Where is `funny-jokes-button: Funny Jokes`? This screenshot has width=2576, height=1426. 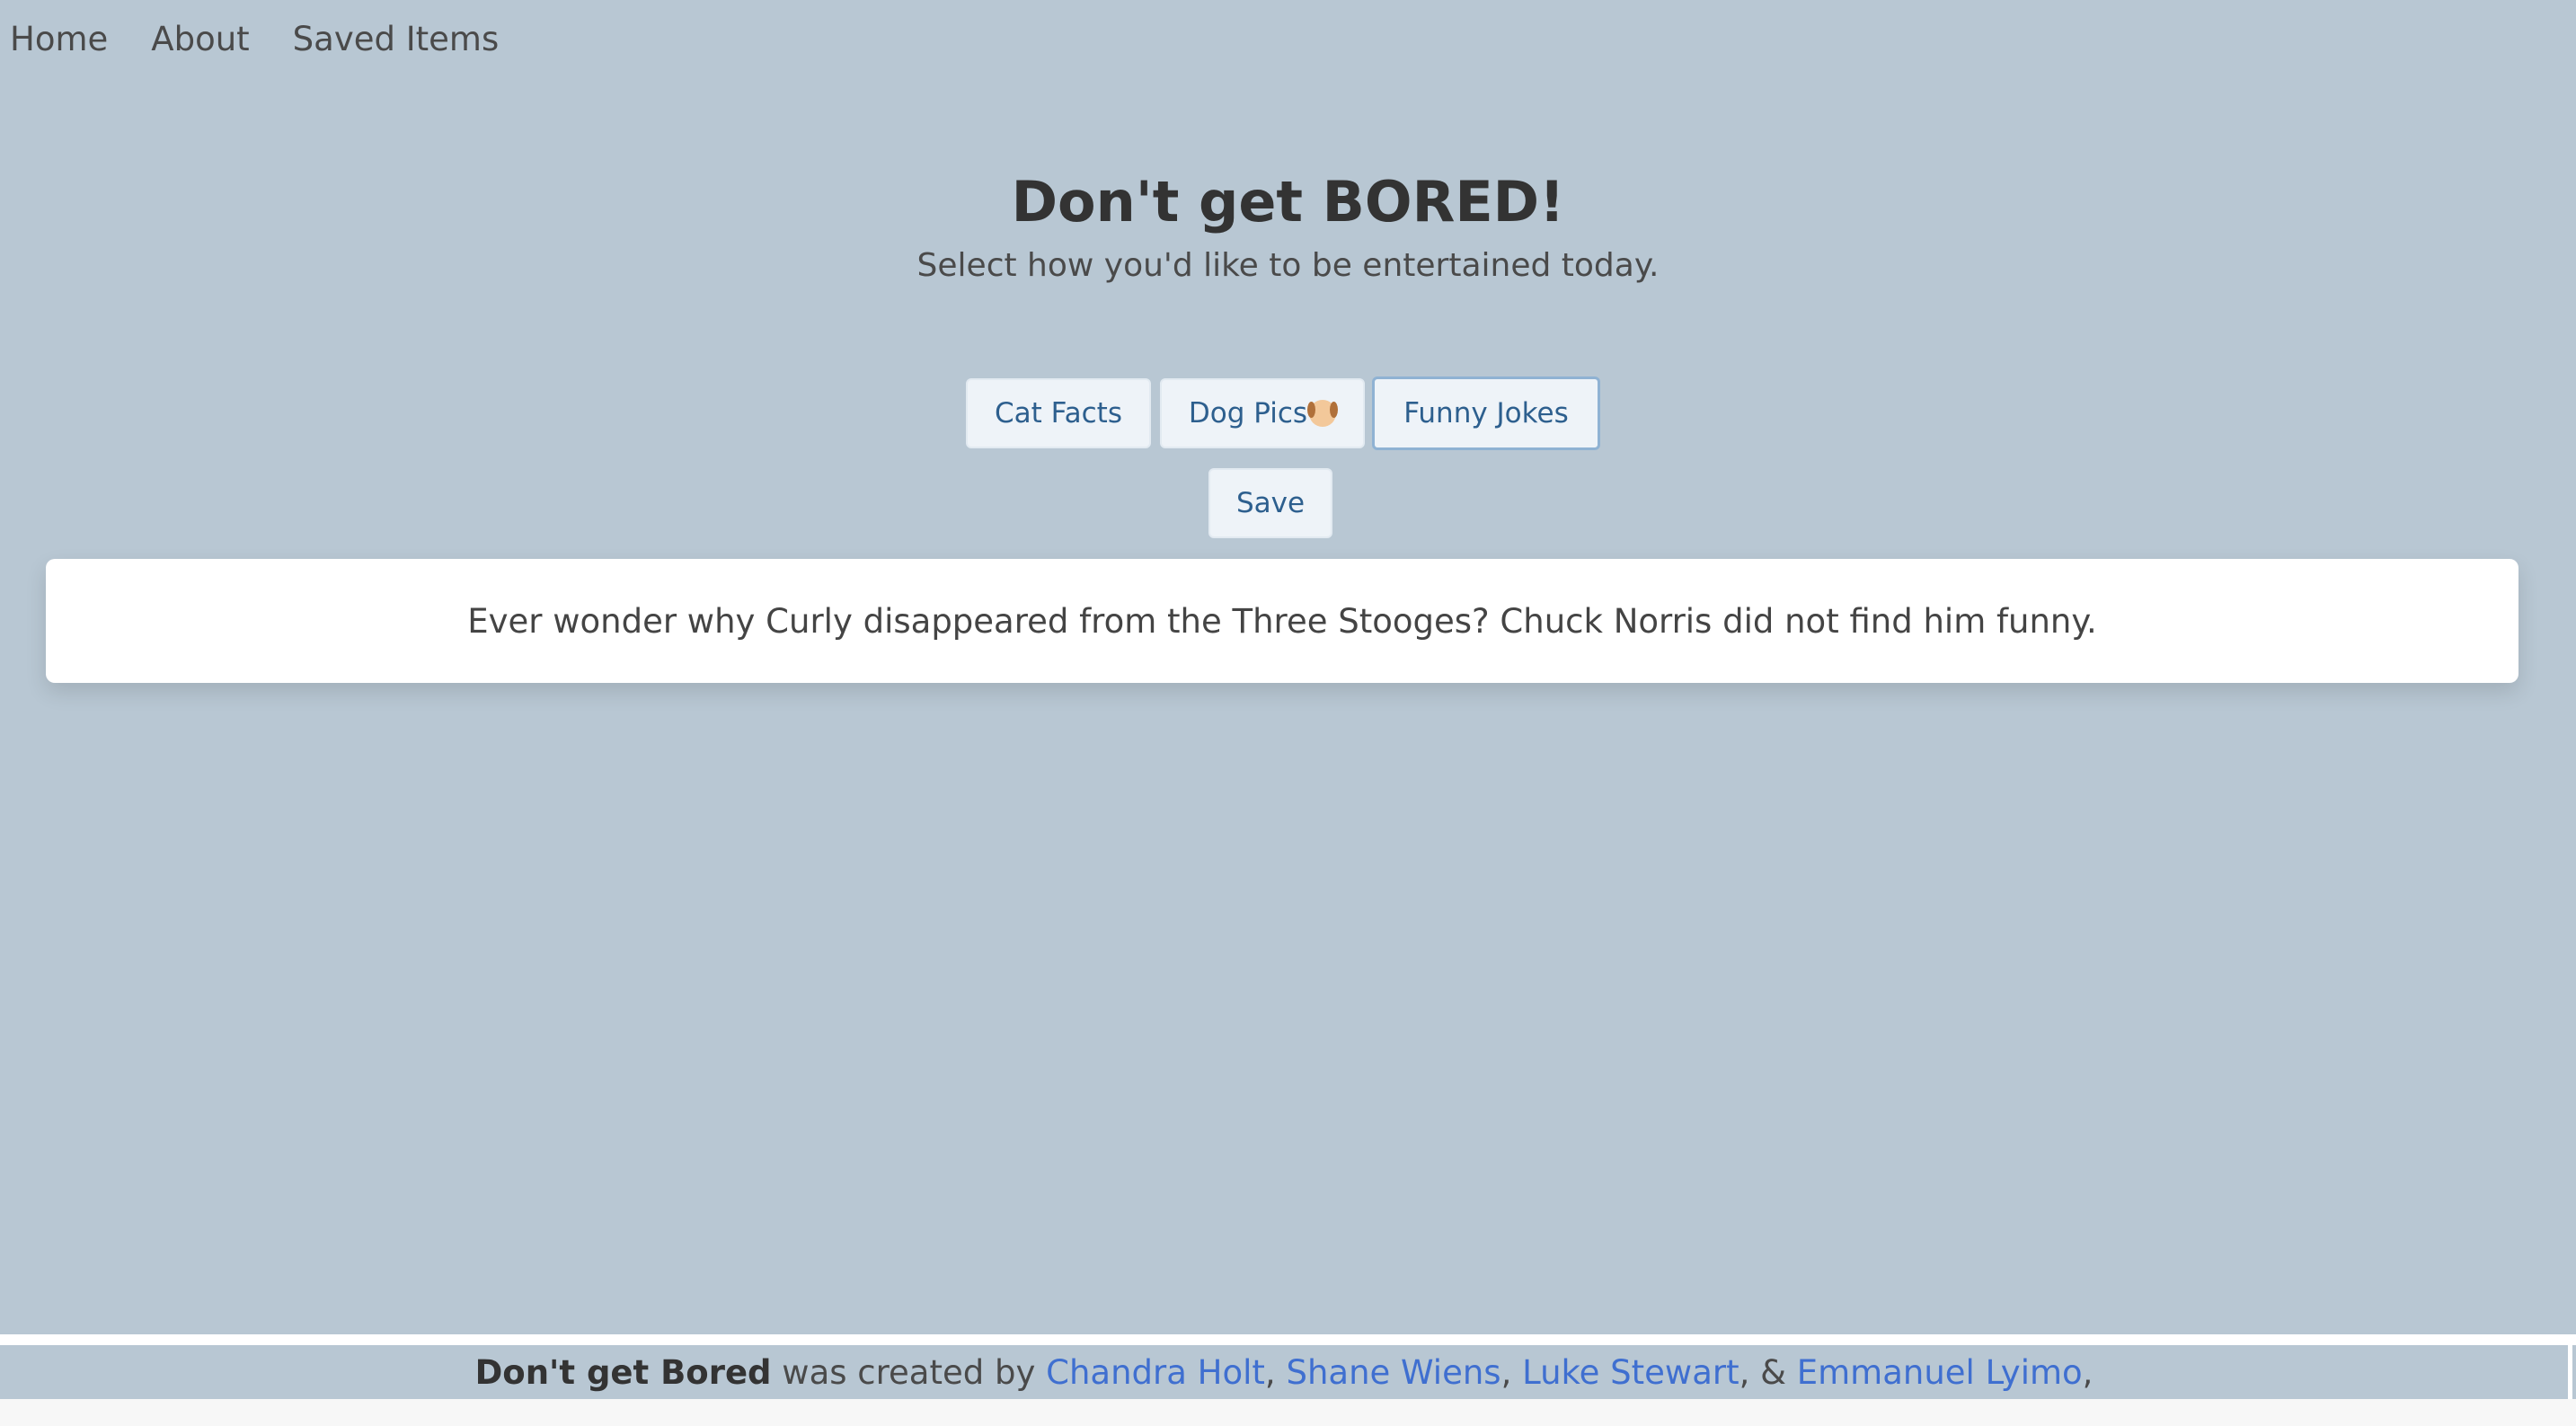 funny-jokes-button: Funny Jokes is located at coordinates (1486, 413).